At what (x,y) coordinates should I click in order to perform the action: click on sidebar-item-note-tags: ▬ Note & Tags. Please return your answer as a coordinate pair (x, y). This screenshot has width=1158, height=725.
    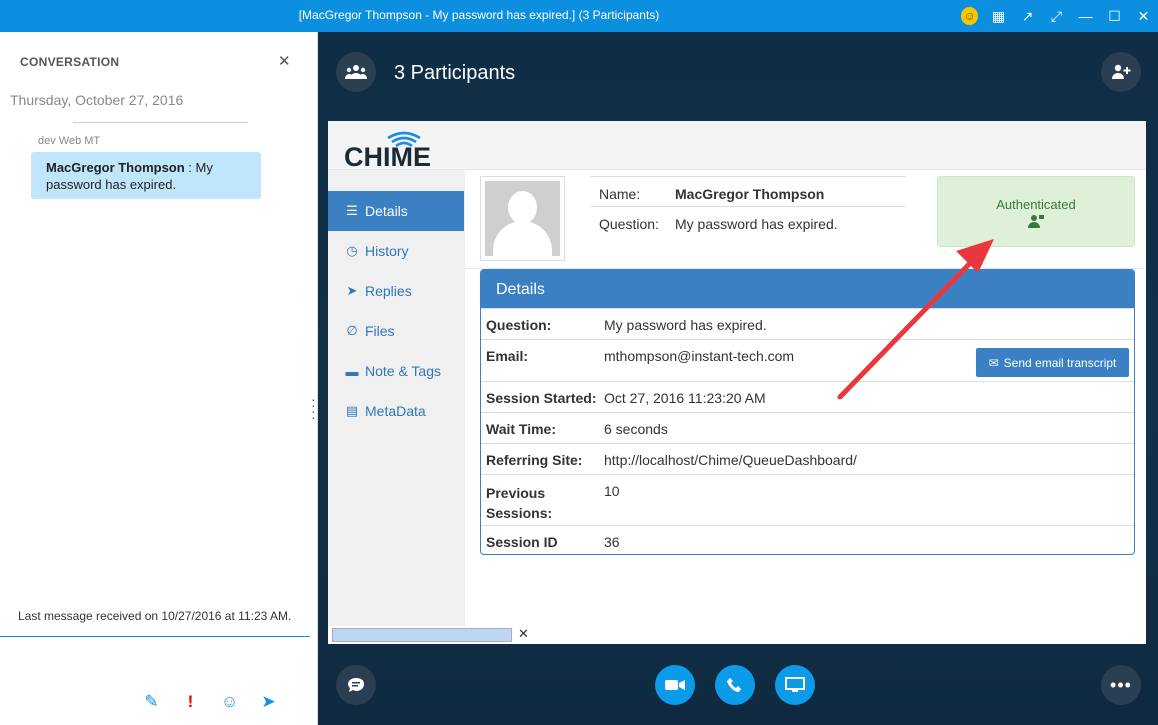
    Looking at the image, I should click on (396, 371).